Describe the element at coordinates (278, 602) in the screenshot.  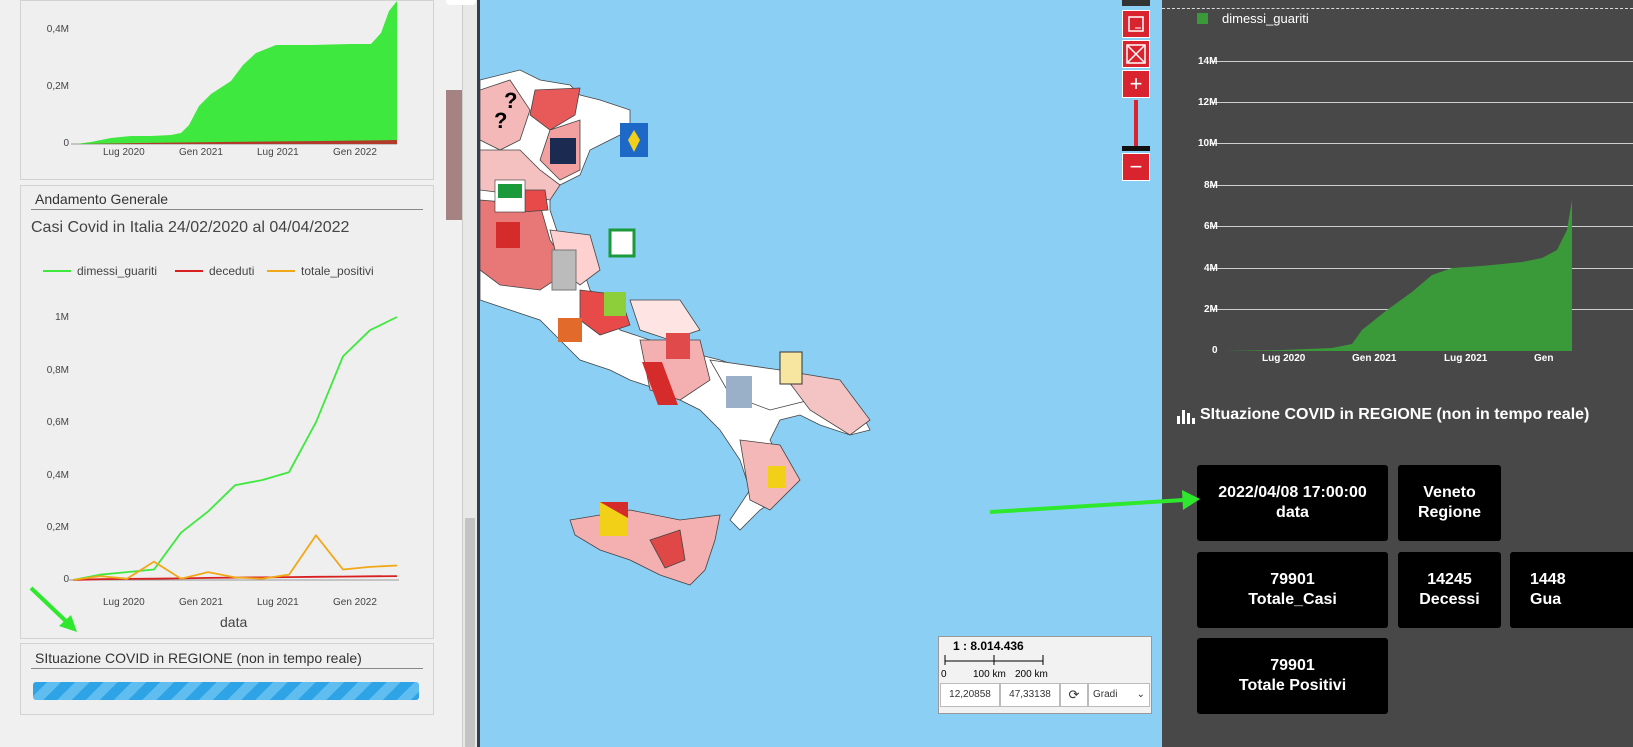
I see `main-xtick-lug2021: Lug 2021` at that location.